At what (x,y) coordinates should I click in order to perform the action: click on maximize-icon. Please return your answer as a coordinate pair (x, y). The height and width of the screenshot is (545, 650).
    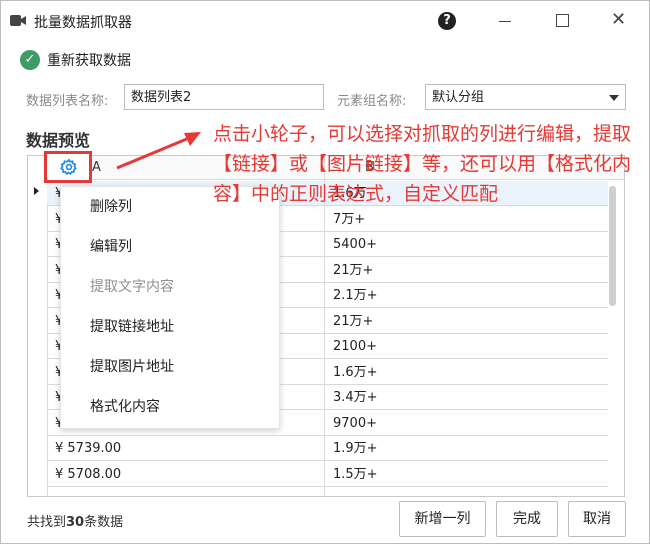
    Looking at the image, I should click on (562, 20).